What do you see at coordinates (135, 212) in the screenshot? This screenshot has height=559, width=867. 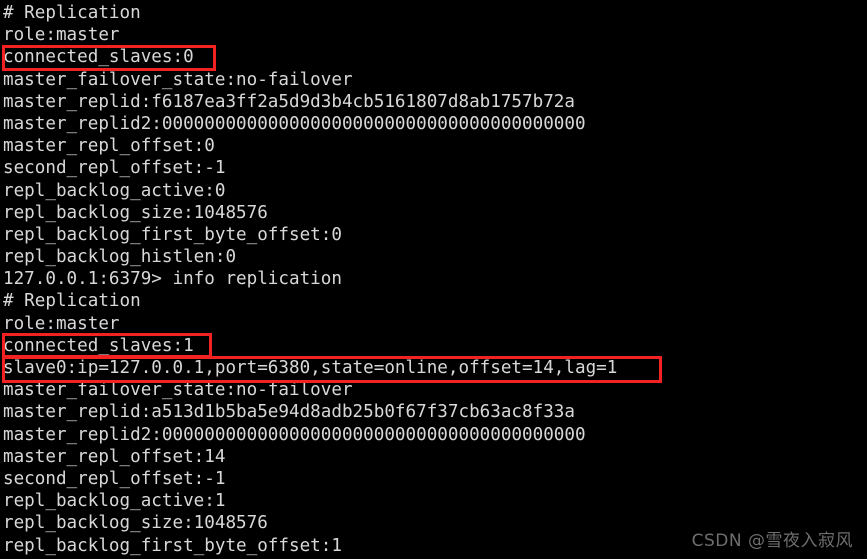 I see `terminal-line: repl_backlog_size:1048576` at bounding box center [135, 212].